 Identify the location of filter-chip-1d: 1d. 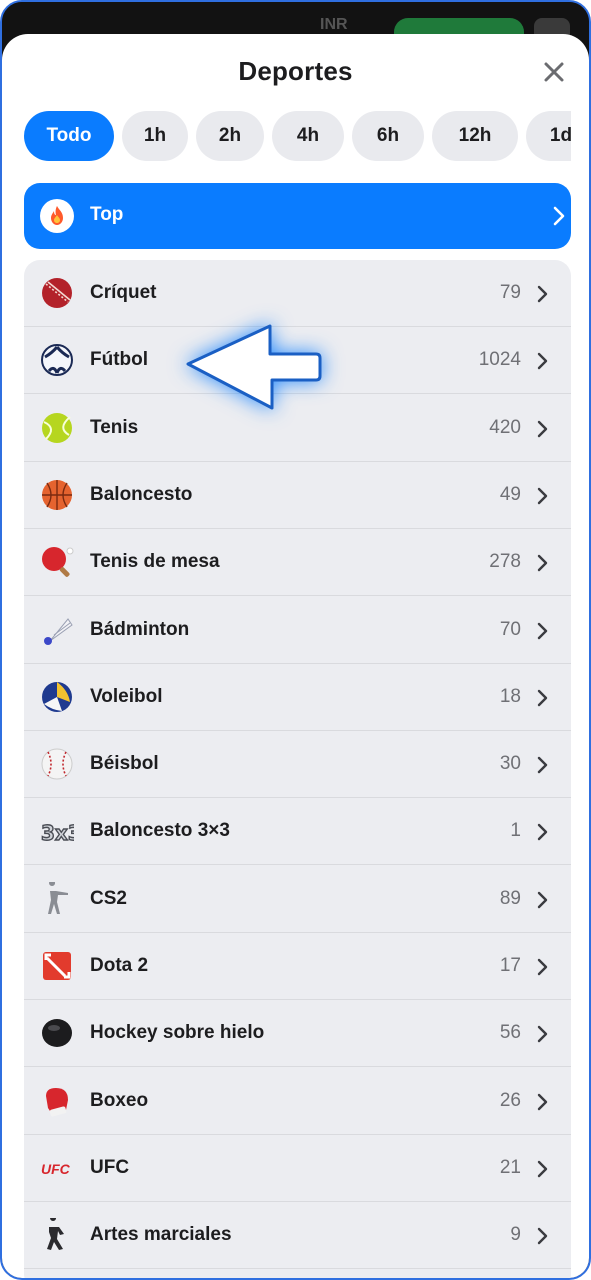
(548, 136).